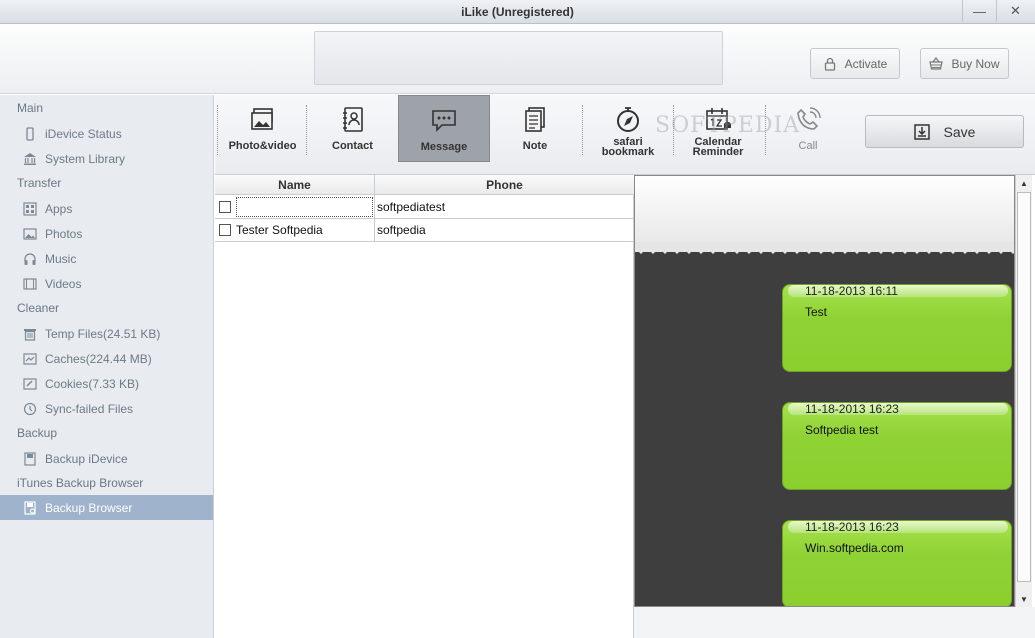  Describe the element at coordinates (30, 458) in the screenshot. I see `disk-icon` at that location.